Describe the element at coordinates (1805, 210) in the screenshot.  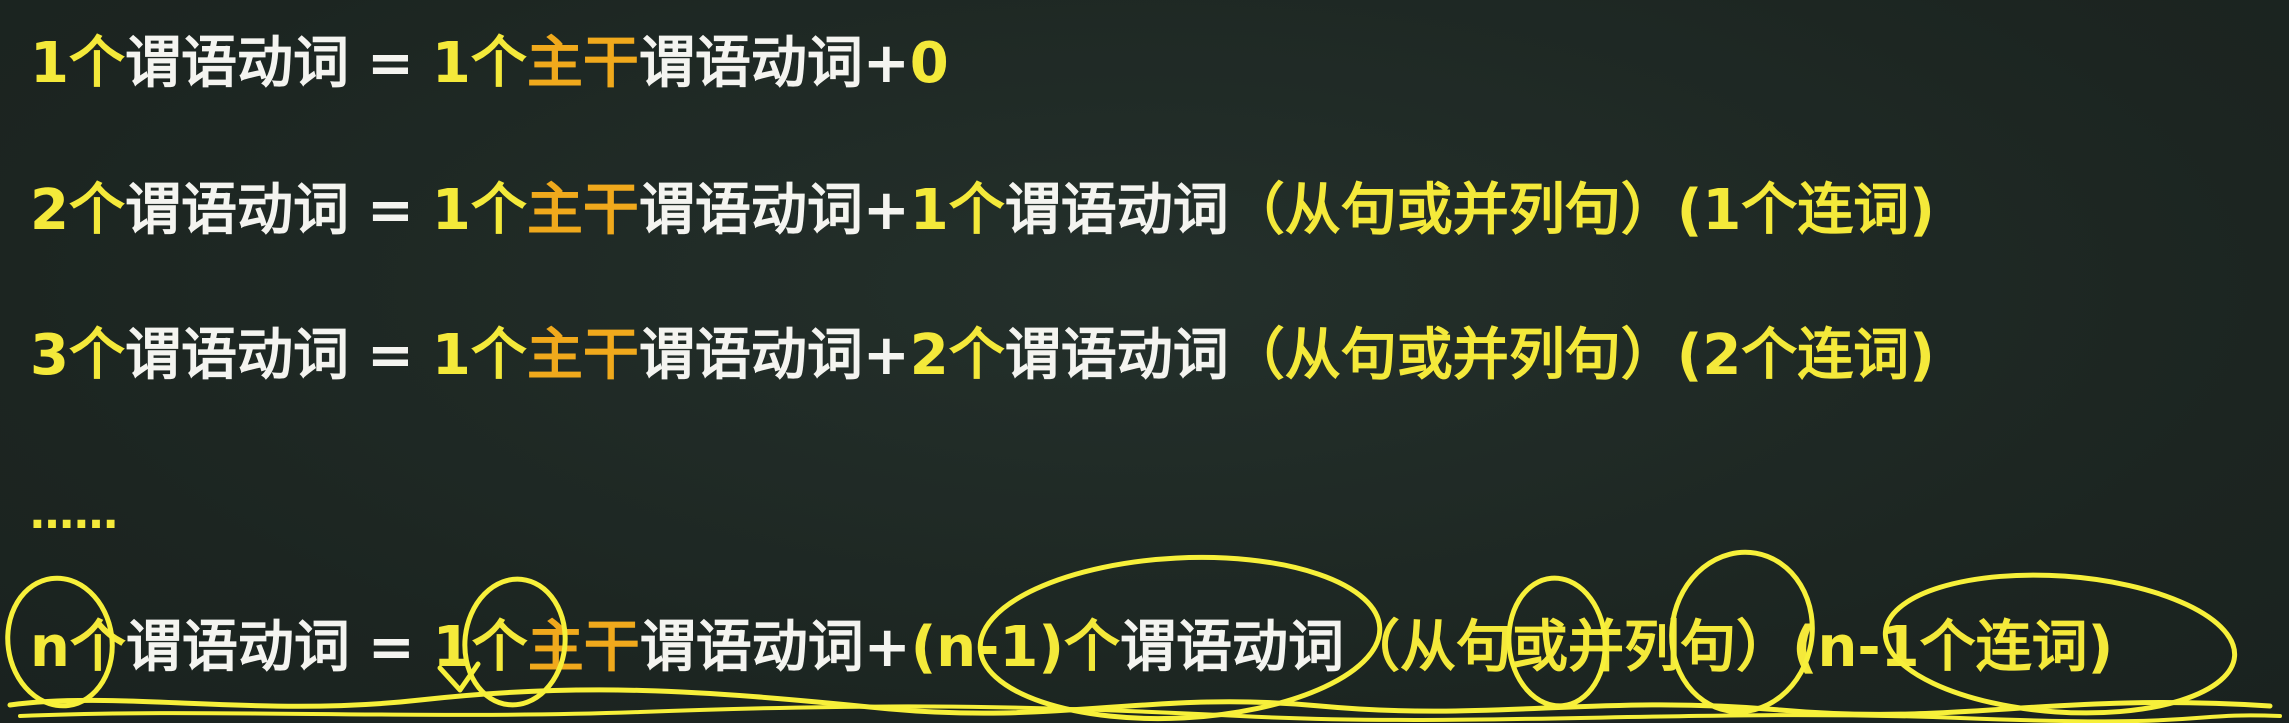
I see `conjunction-note: (1个连词)` at that location.